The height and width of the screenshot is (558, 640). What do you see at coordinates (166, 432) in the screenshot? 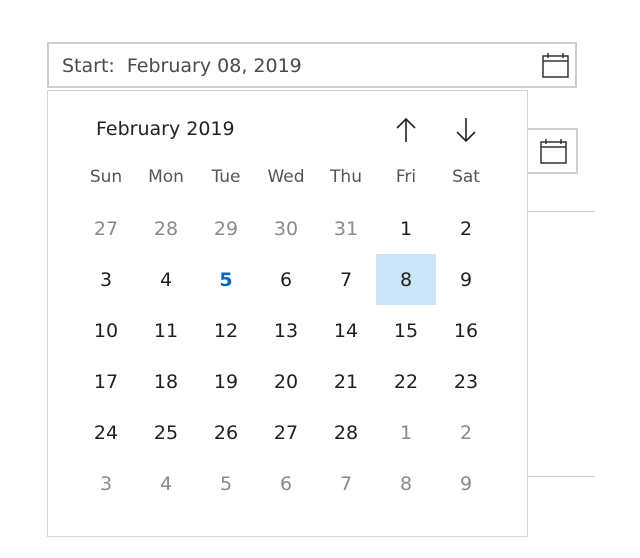
I see `day-cell: 25` at bounding box center [166, 432].